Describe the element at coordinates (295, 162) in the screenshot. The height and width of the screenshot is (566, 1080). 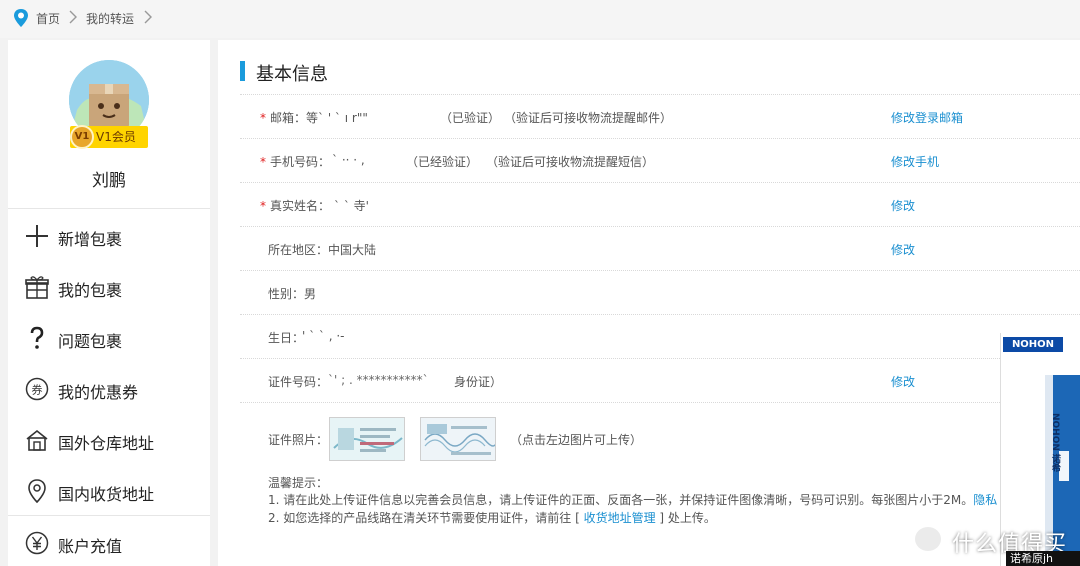
I see `phone-label: * 手机号码：` at that location.